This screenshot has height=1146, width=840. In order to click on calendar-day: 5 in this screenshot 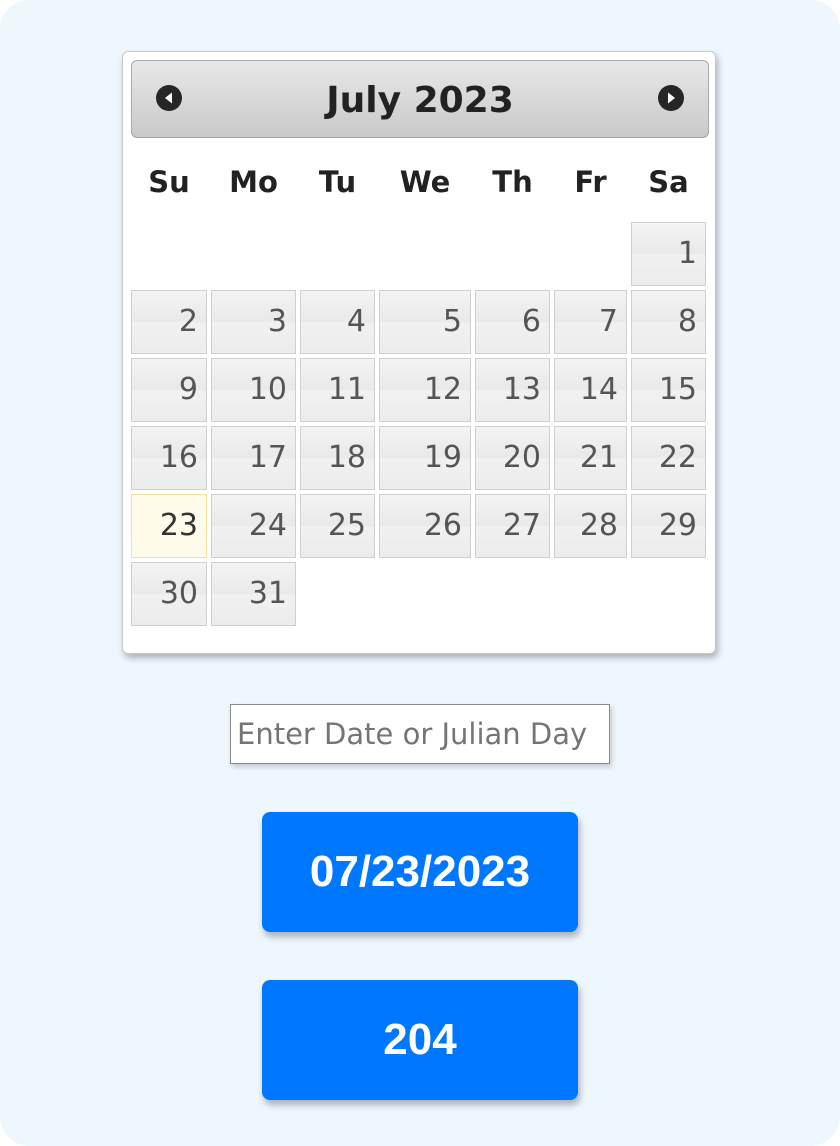, I will do `click(425, 322)`.